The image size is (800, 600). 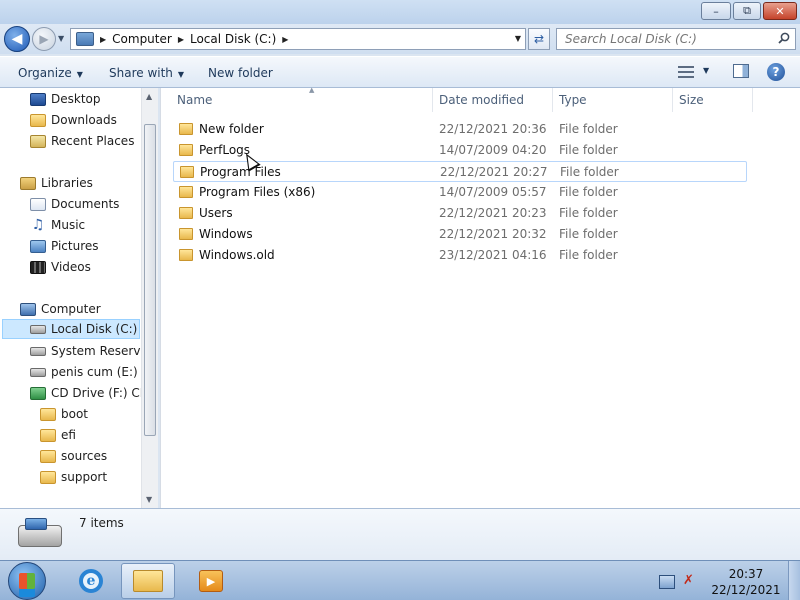 I want to click on file-date: 22/12/2021 20:36, so click(x=493, y=129).